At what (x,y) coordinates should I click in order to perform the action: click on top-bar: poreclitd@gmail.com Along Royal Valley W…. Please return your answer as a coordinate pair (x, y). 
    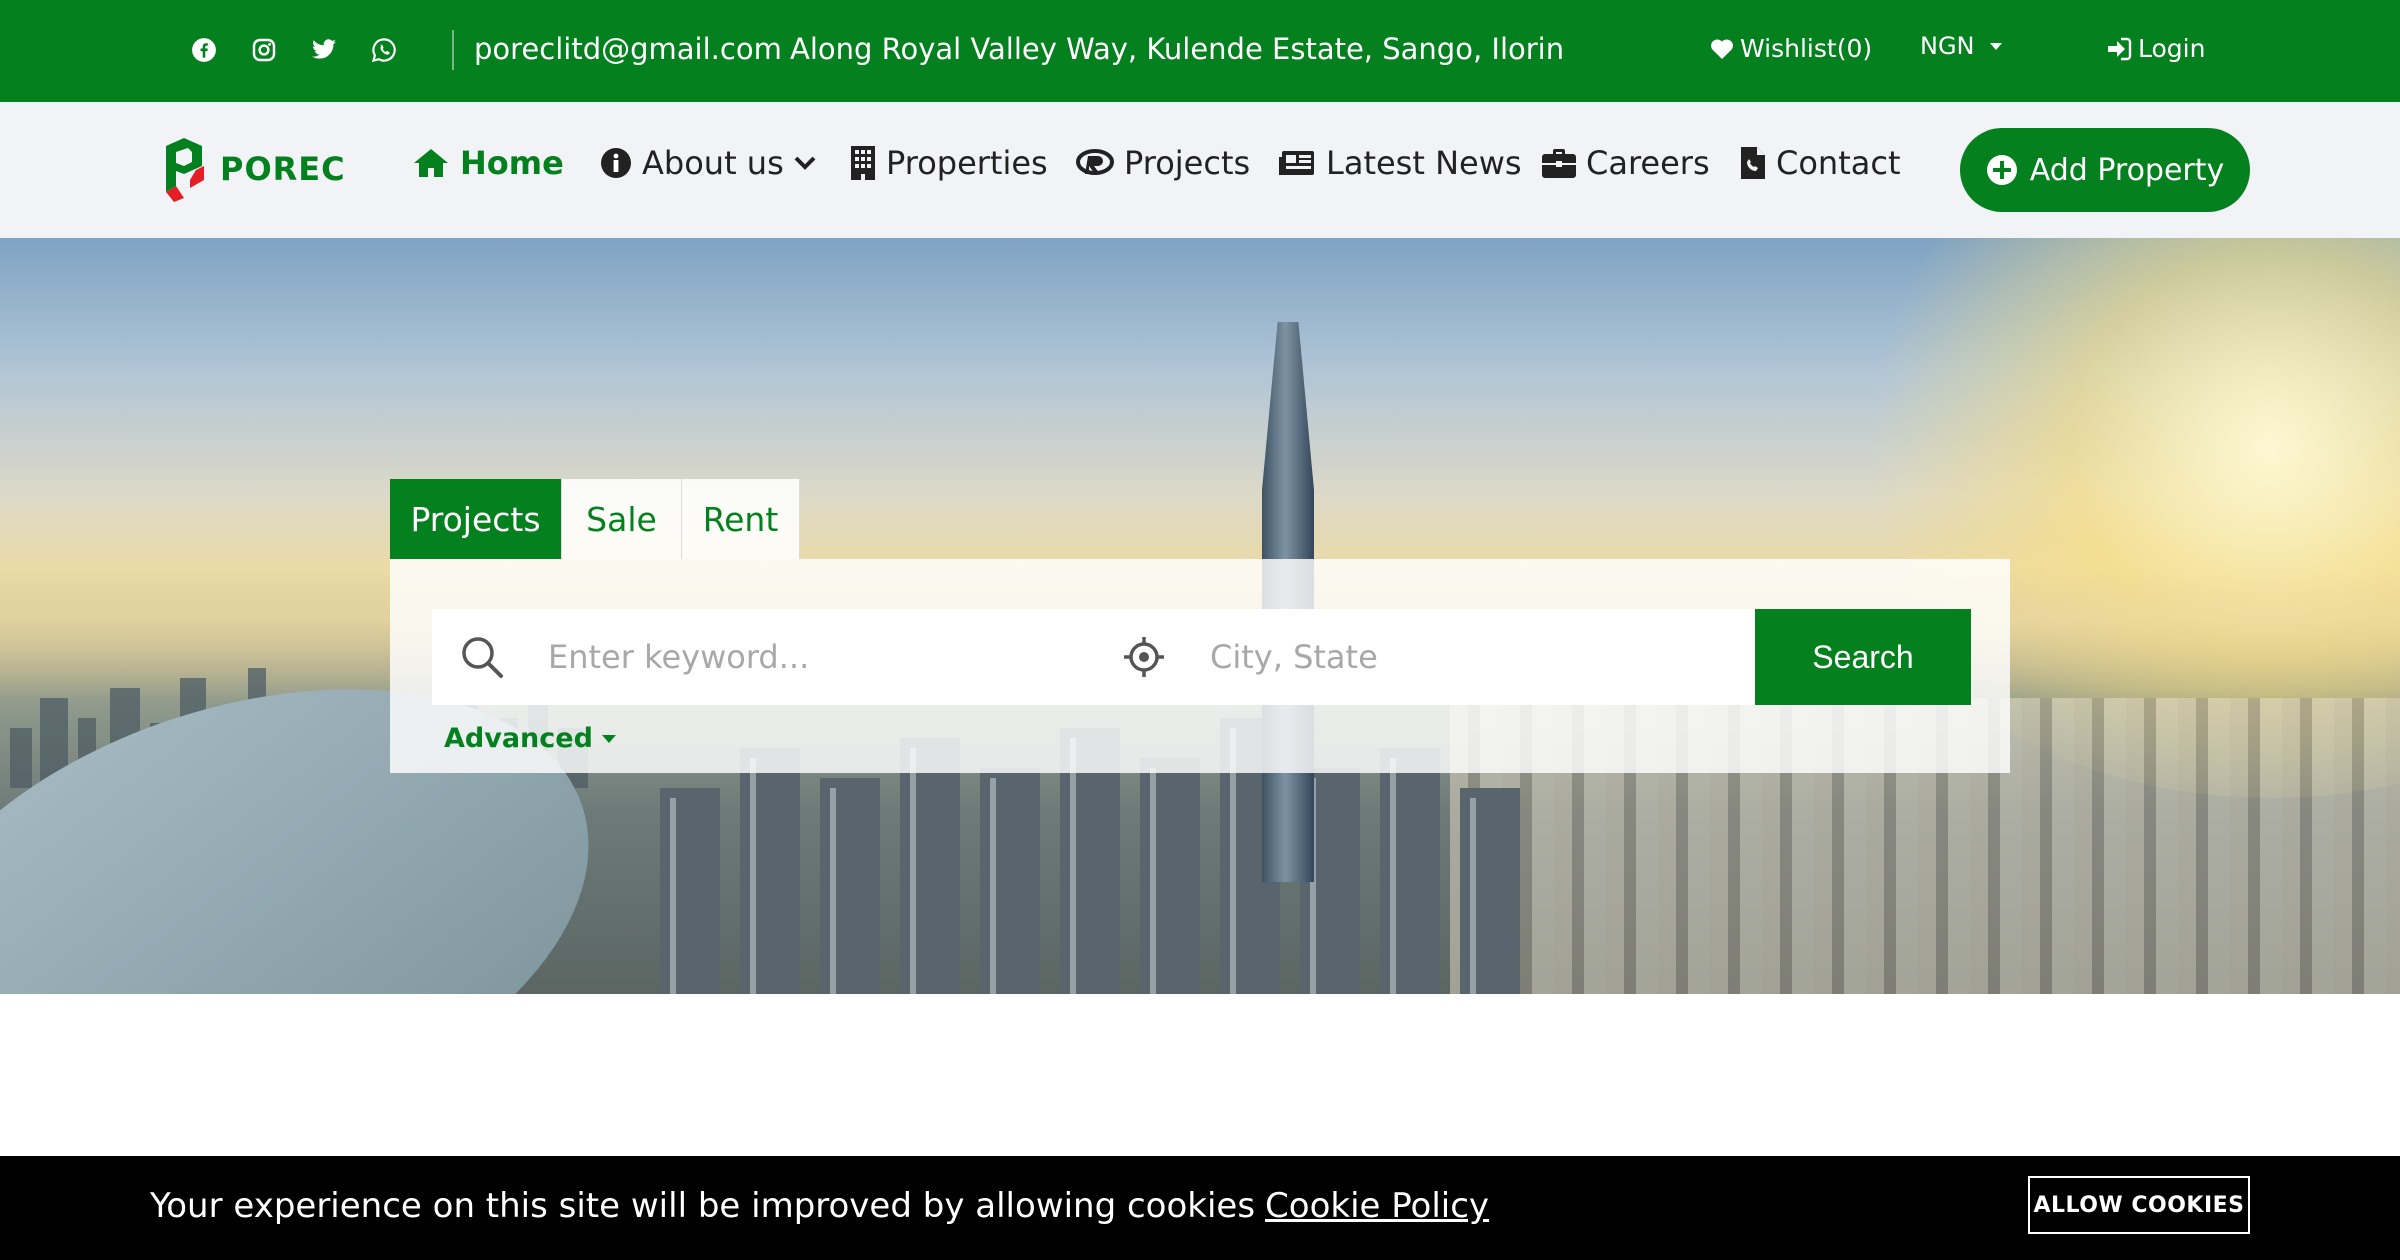
    Looking at the image, I should click on (1200, 51).